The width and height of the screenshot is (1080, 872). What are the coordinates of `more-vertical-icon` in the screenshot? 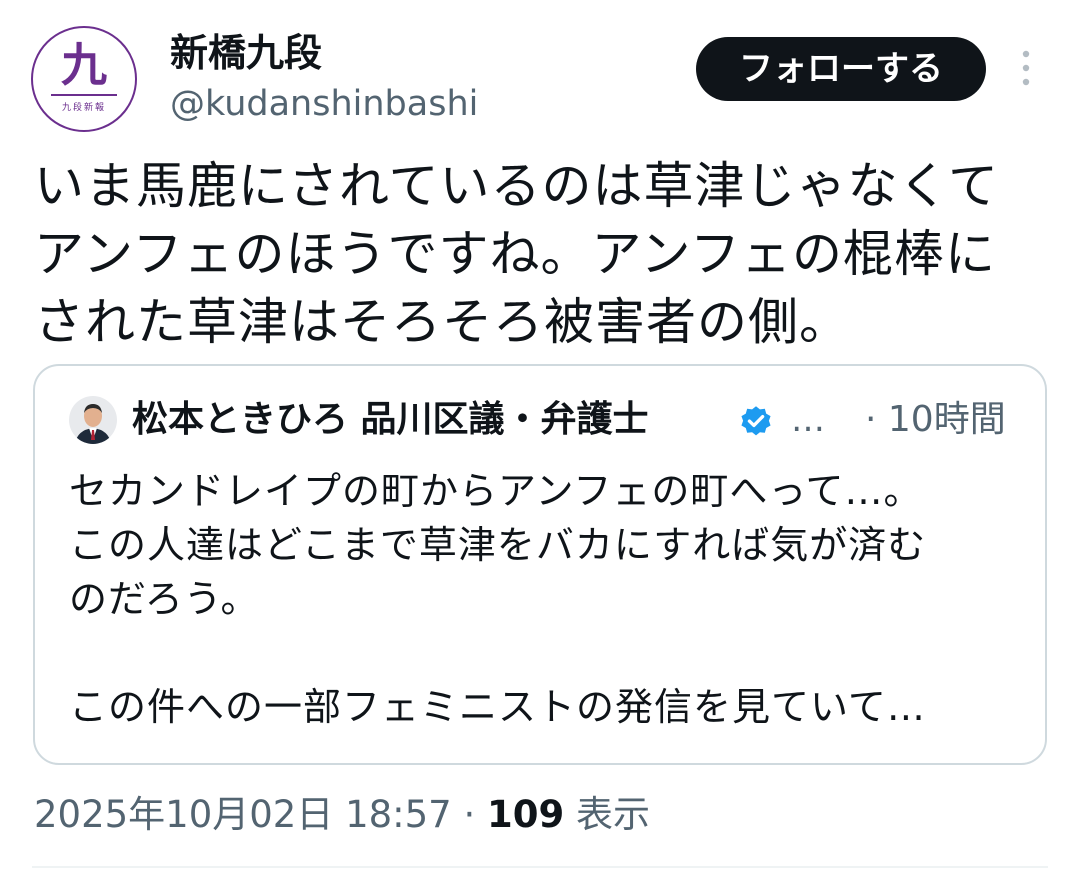 It's located at (1026, 68).